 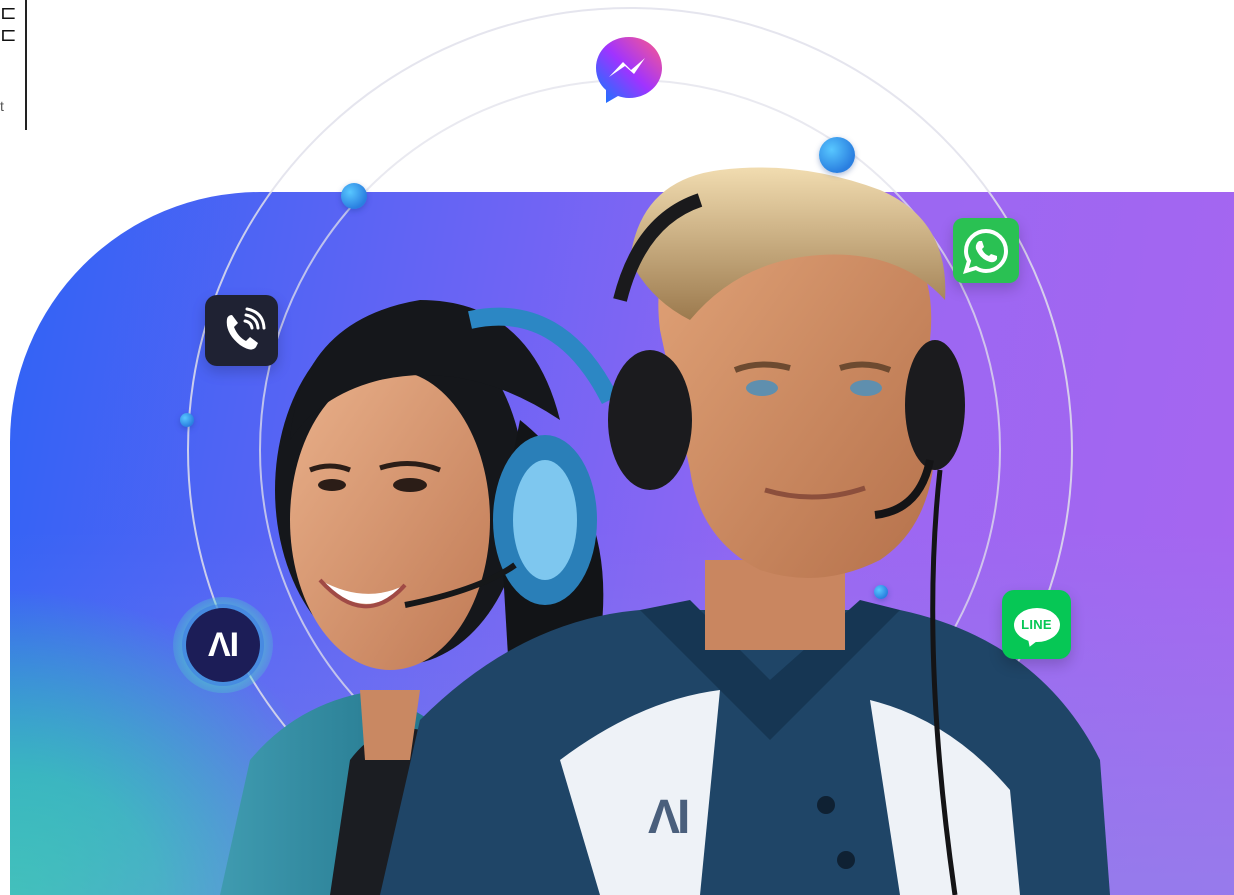 I want to click on ai-badge-core: ΛI, so click(x=223, y=645).